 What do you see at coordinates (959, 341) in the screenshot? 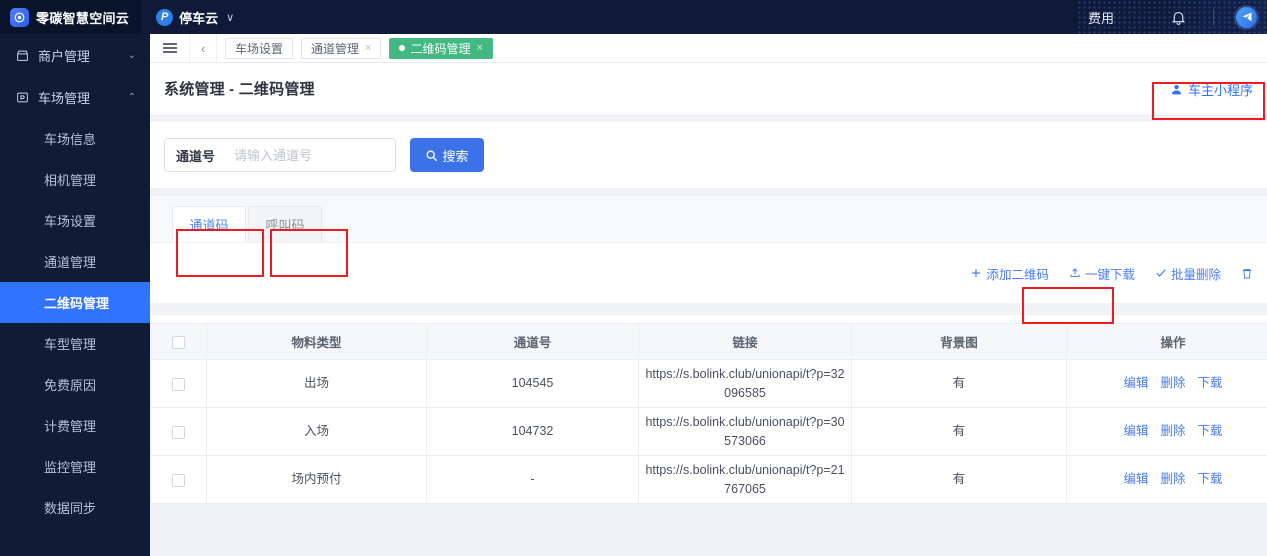
I see `table-header-background: 背景图` at bounding box center [959, 341].